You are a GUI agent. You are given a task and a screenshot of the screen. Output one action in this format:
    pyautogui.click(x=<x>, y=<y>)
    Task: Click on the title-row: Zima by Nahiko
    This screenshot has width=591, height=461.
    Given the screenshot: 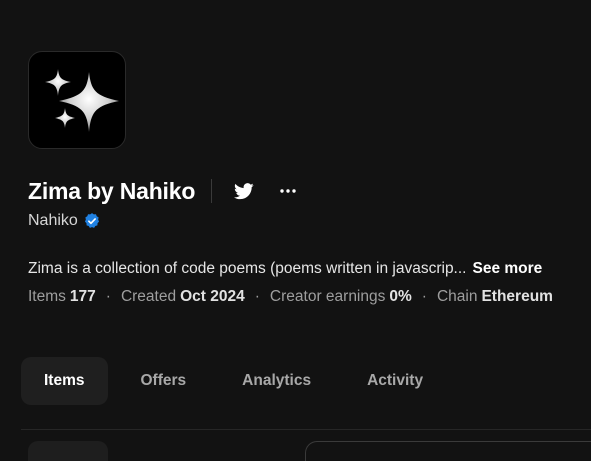 What is the action you would take?
    pyautogui.click(x=166, y=191)
    